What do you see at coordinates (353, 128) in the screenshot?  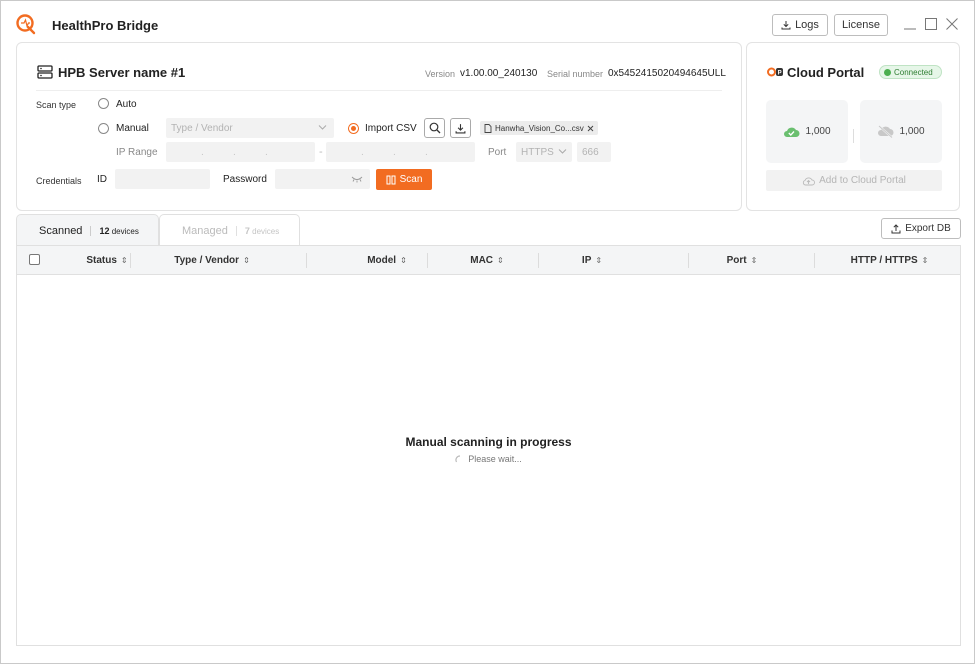 I see `import-csv-radio` at bounding box center [353, 128].